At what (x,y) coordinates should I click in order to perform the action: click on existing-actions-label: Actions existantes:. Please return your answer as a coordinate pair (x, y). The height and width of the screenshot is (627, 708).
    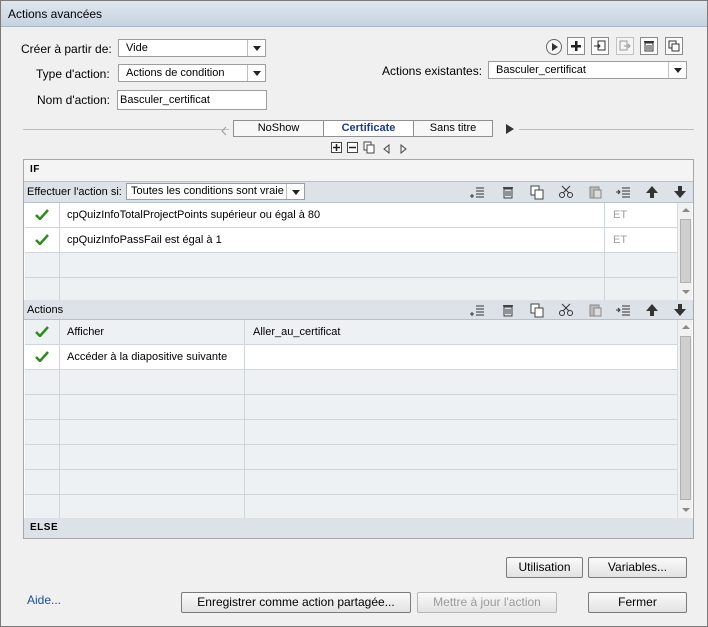
    Looking at the image, I should click on (432, 71).